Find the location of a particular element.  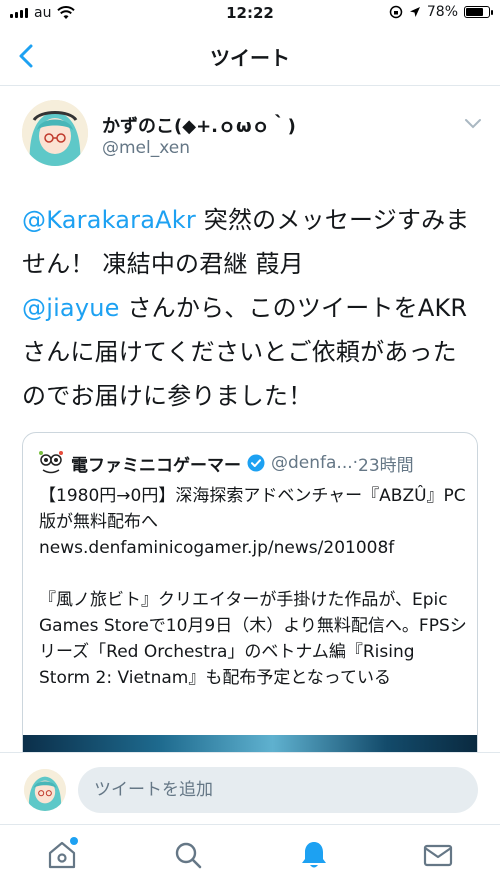

tab-home is located at coordinates (62, 855).